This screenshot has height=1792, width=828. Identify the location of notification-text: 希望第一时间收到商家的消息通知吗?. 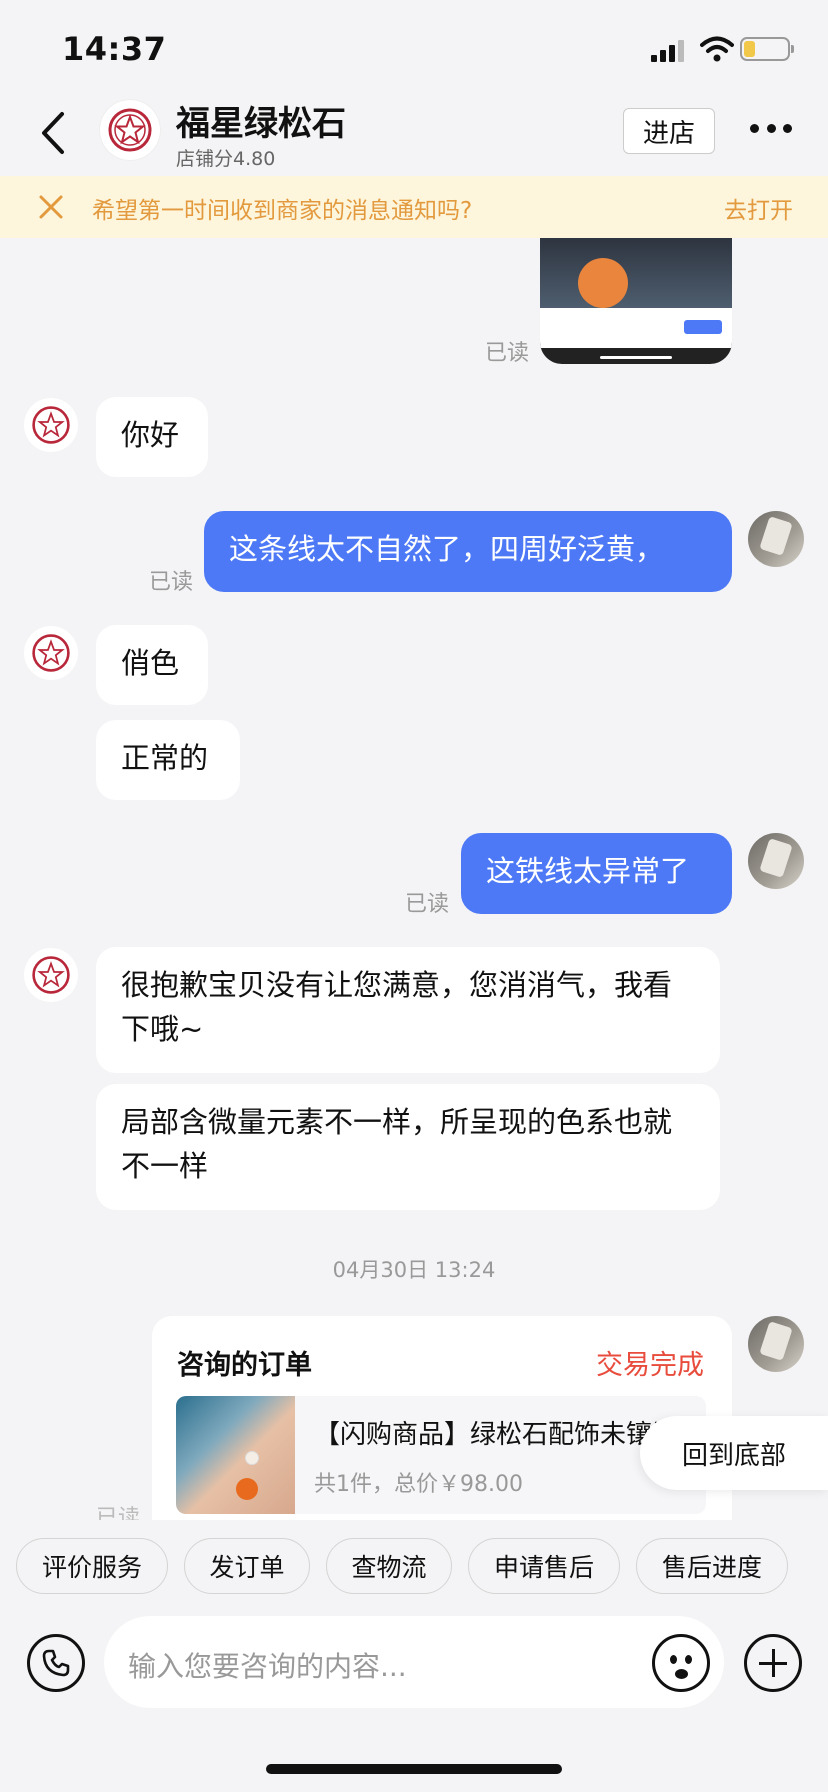
(282, 211).